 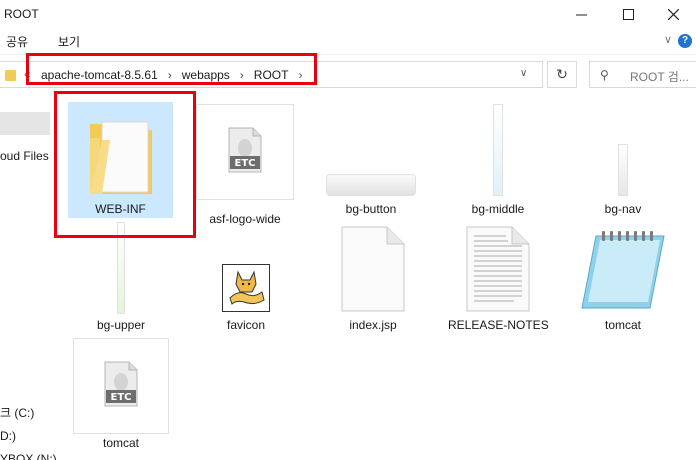 I want to click on breadcrumb-item: ROOT, so click(x=271, y=75).